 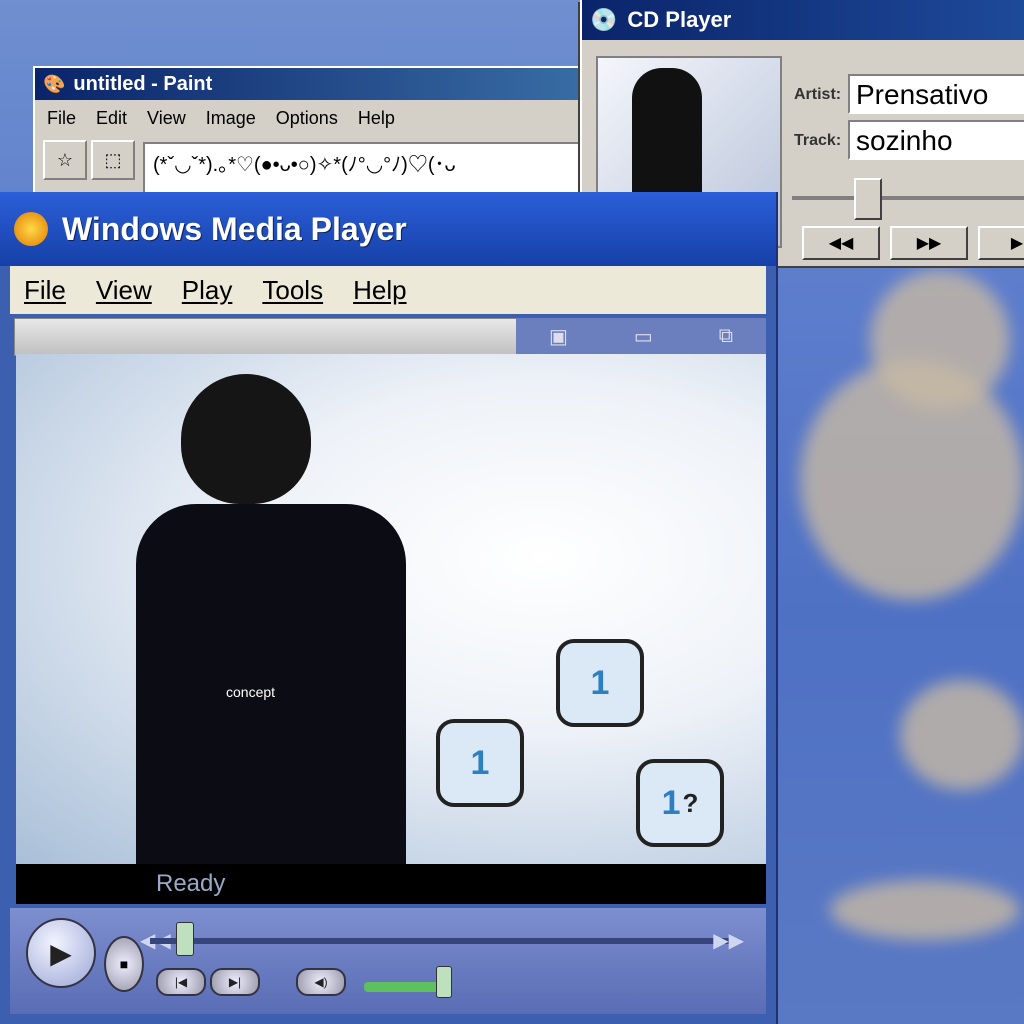 What do you see at coordinates (234, 228) in the screenshot?
I see `wmp-title: Windows Media Player` at bounding box center [234, 228].